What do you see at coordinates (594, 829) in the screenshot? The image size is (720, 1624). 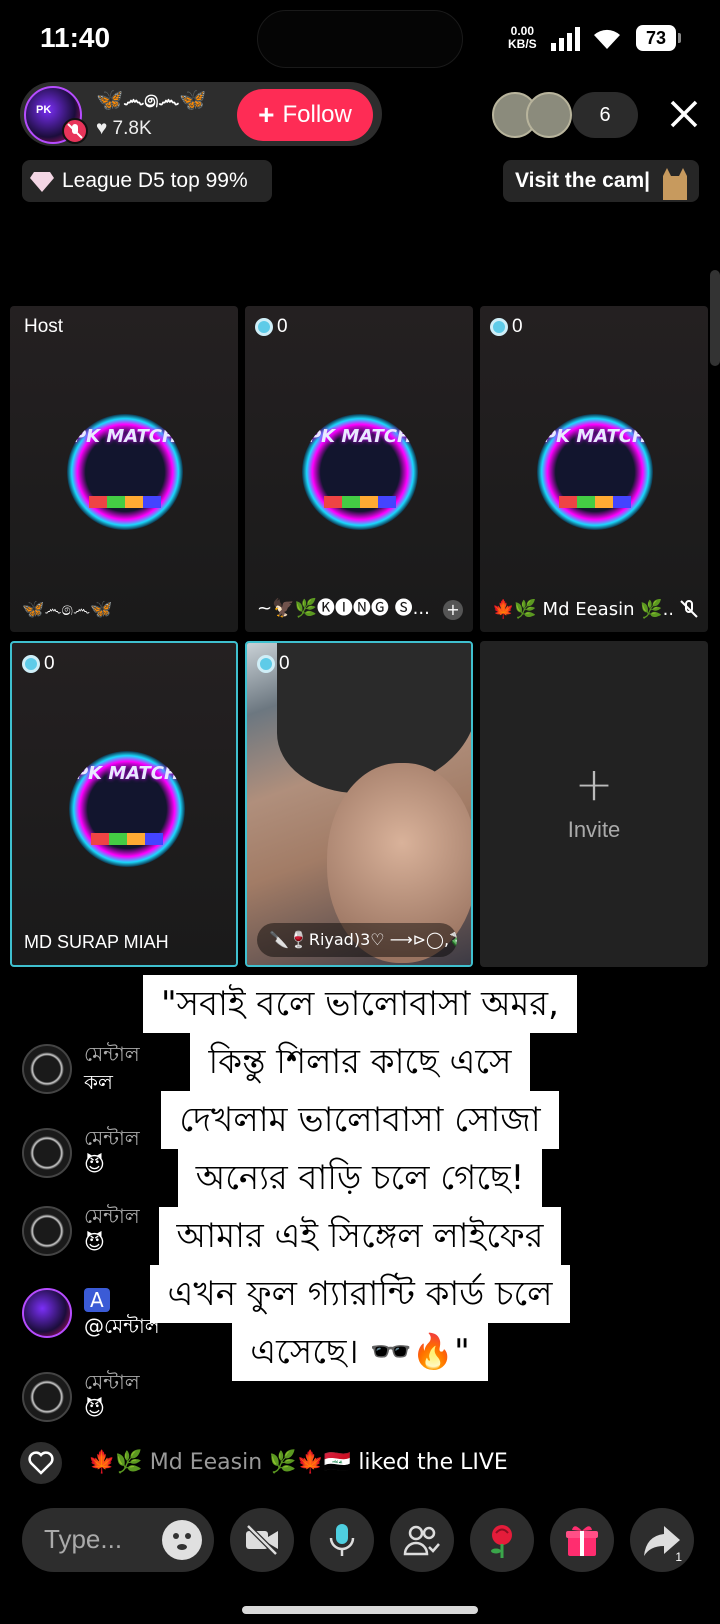 I see `invite-label: Invite` at bounding box center [594, 829].